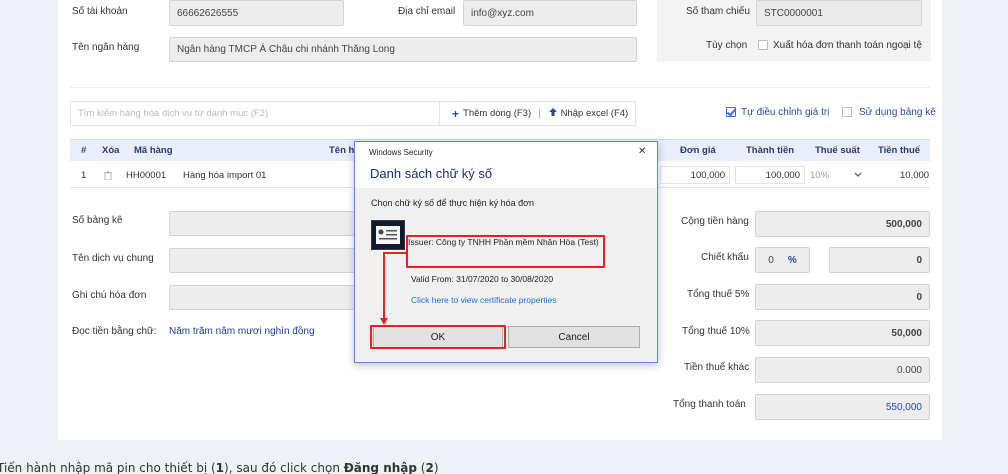  I want to click on import-excel-button: Nhập excel (F4), so click(595, 113).